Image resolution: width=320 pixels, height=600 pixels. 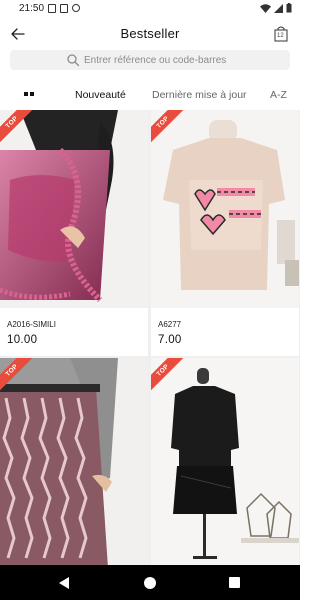 I want to click on tab-derniere-mise-a-jour: Dernière mise à jour, so click(x=199, y=95).